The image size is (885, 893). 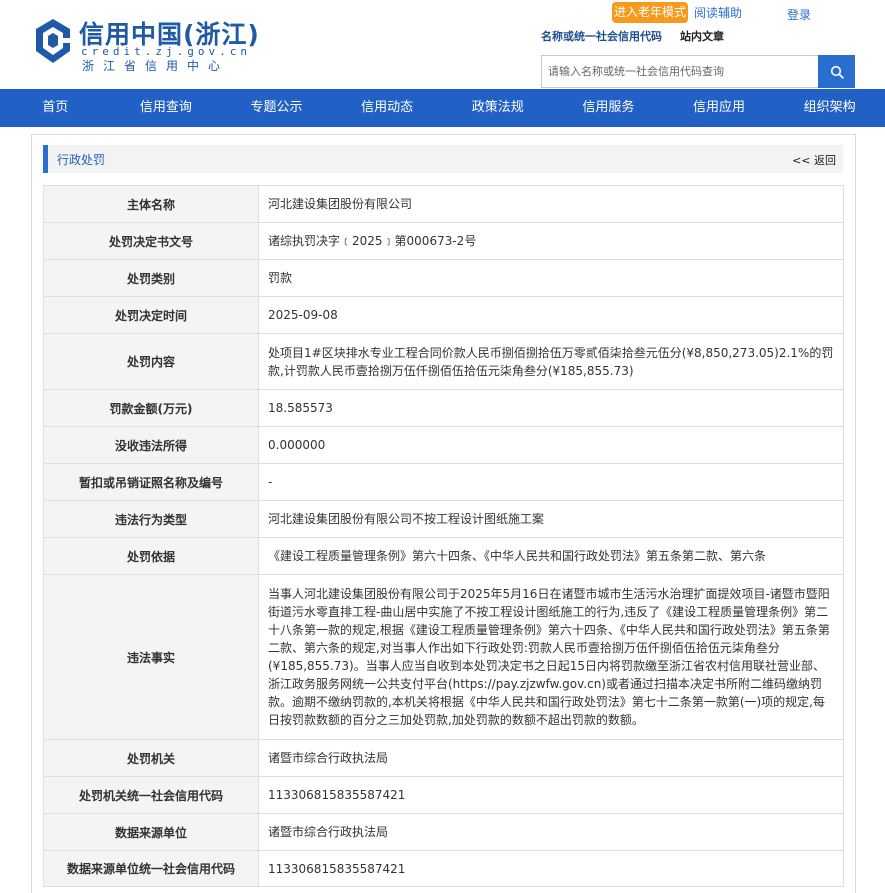 I want to click on field-label: 处罚依据, so click(x=151, y=556).